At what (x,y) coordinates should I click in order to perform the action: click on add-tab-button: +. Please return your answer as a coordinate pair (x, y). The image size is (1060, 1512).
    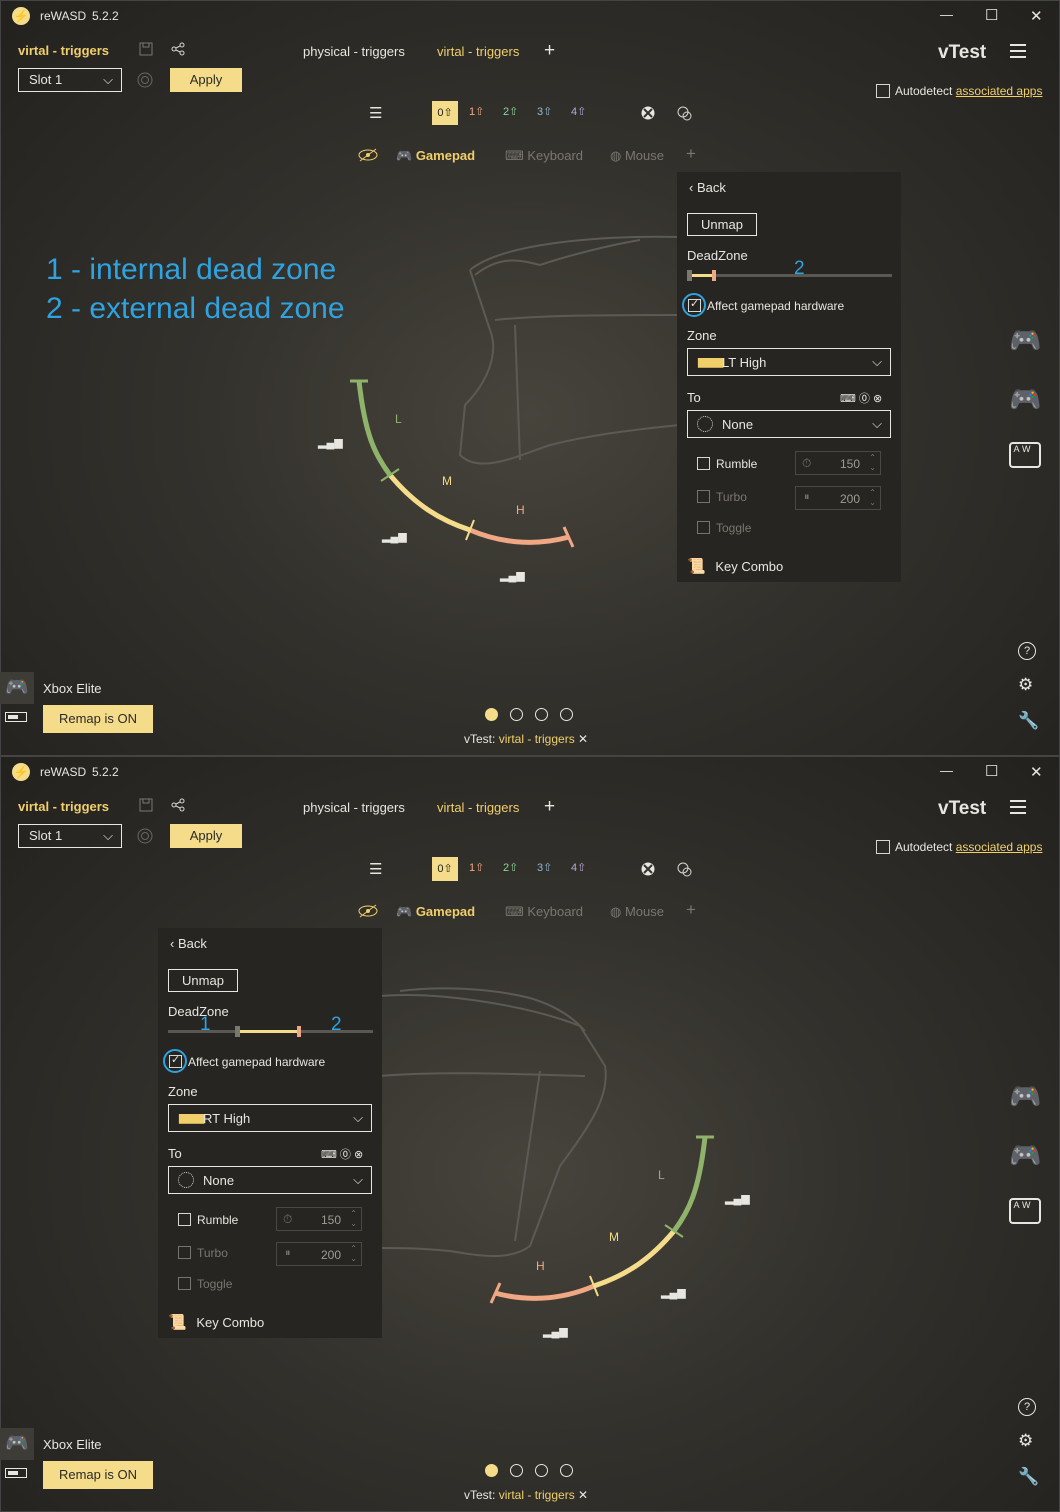
    Looking at the image, I should click on (549, 51).